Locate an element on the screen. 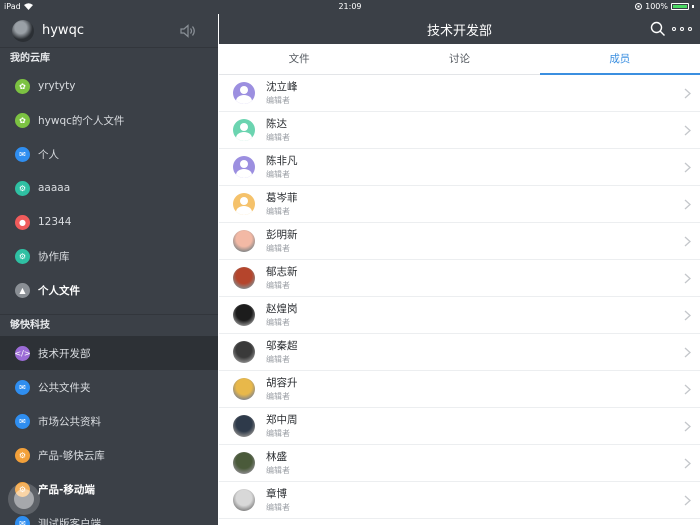 The height and width of the screenshot is (525, 700). sidebar-item-hywqc-personal: ✿ hywqc的个人文件 is located at coordinates (109, 120).